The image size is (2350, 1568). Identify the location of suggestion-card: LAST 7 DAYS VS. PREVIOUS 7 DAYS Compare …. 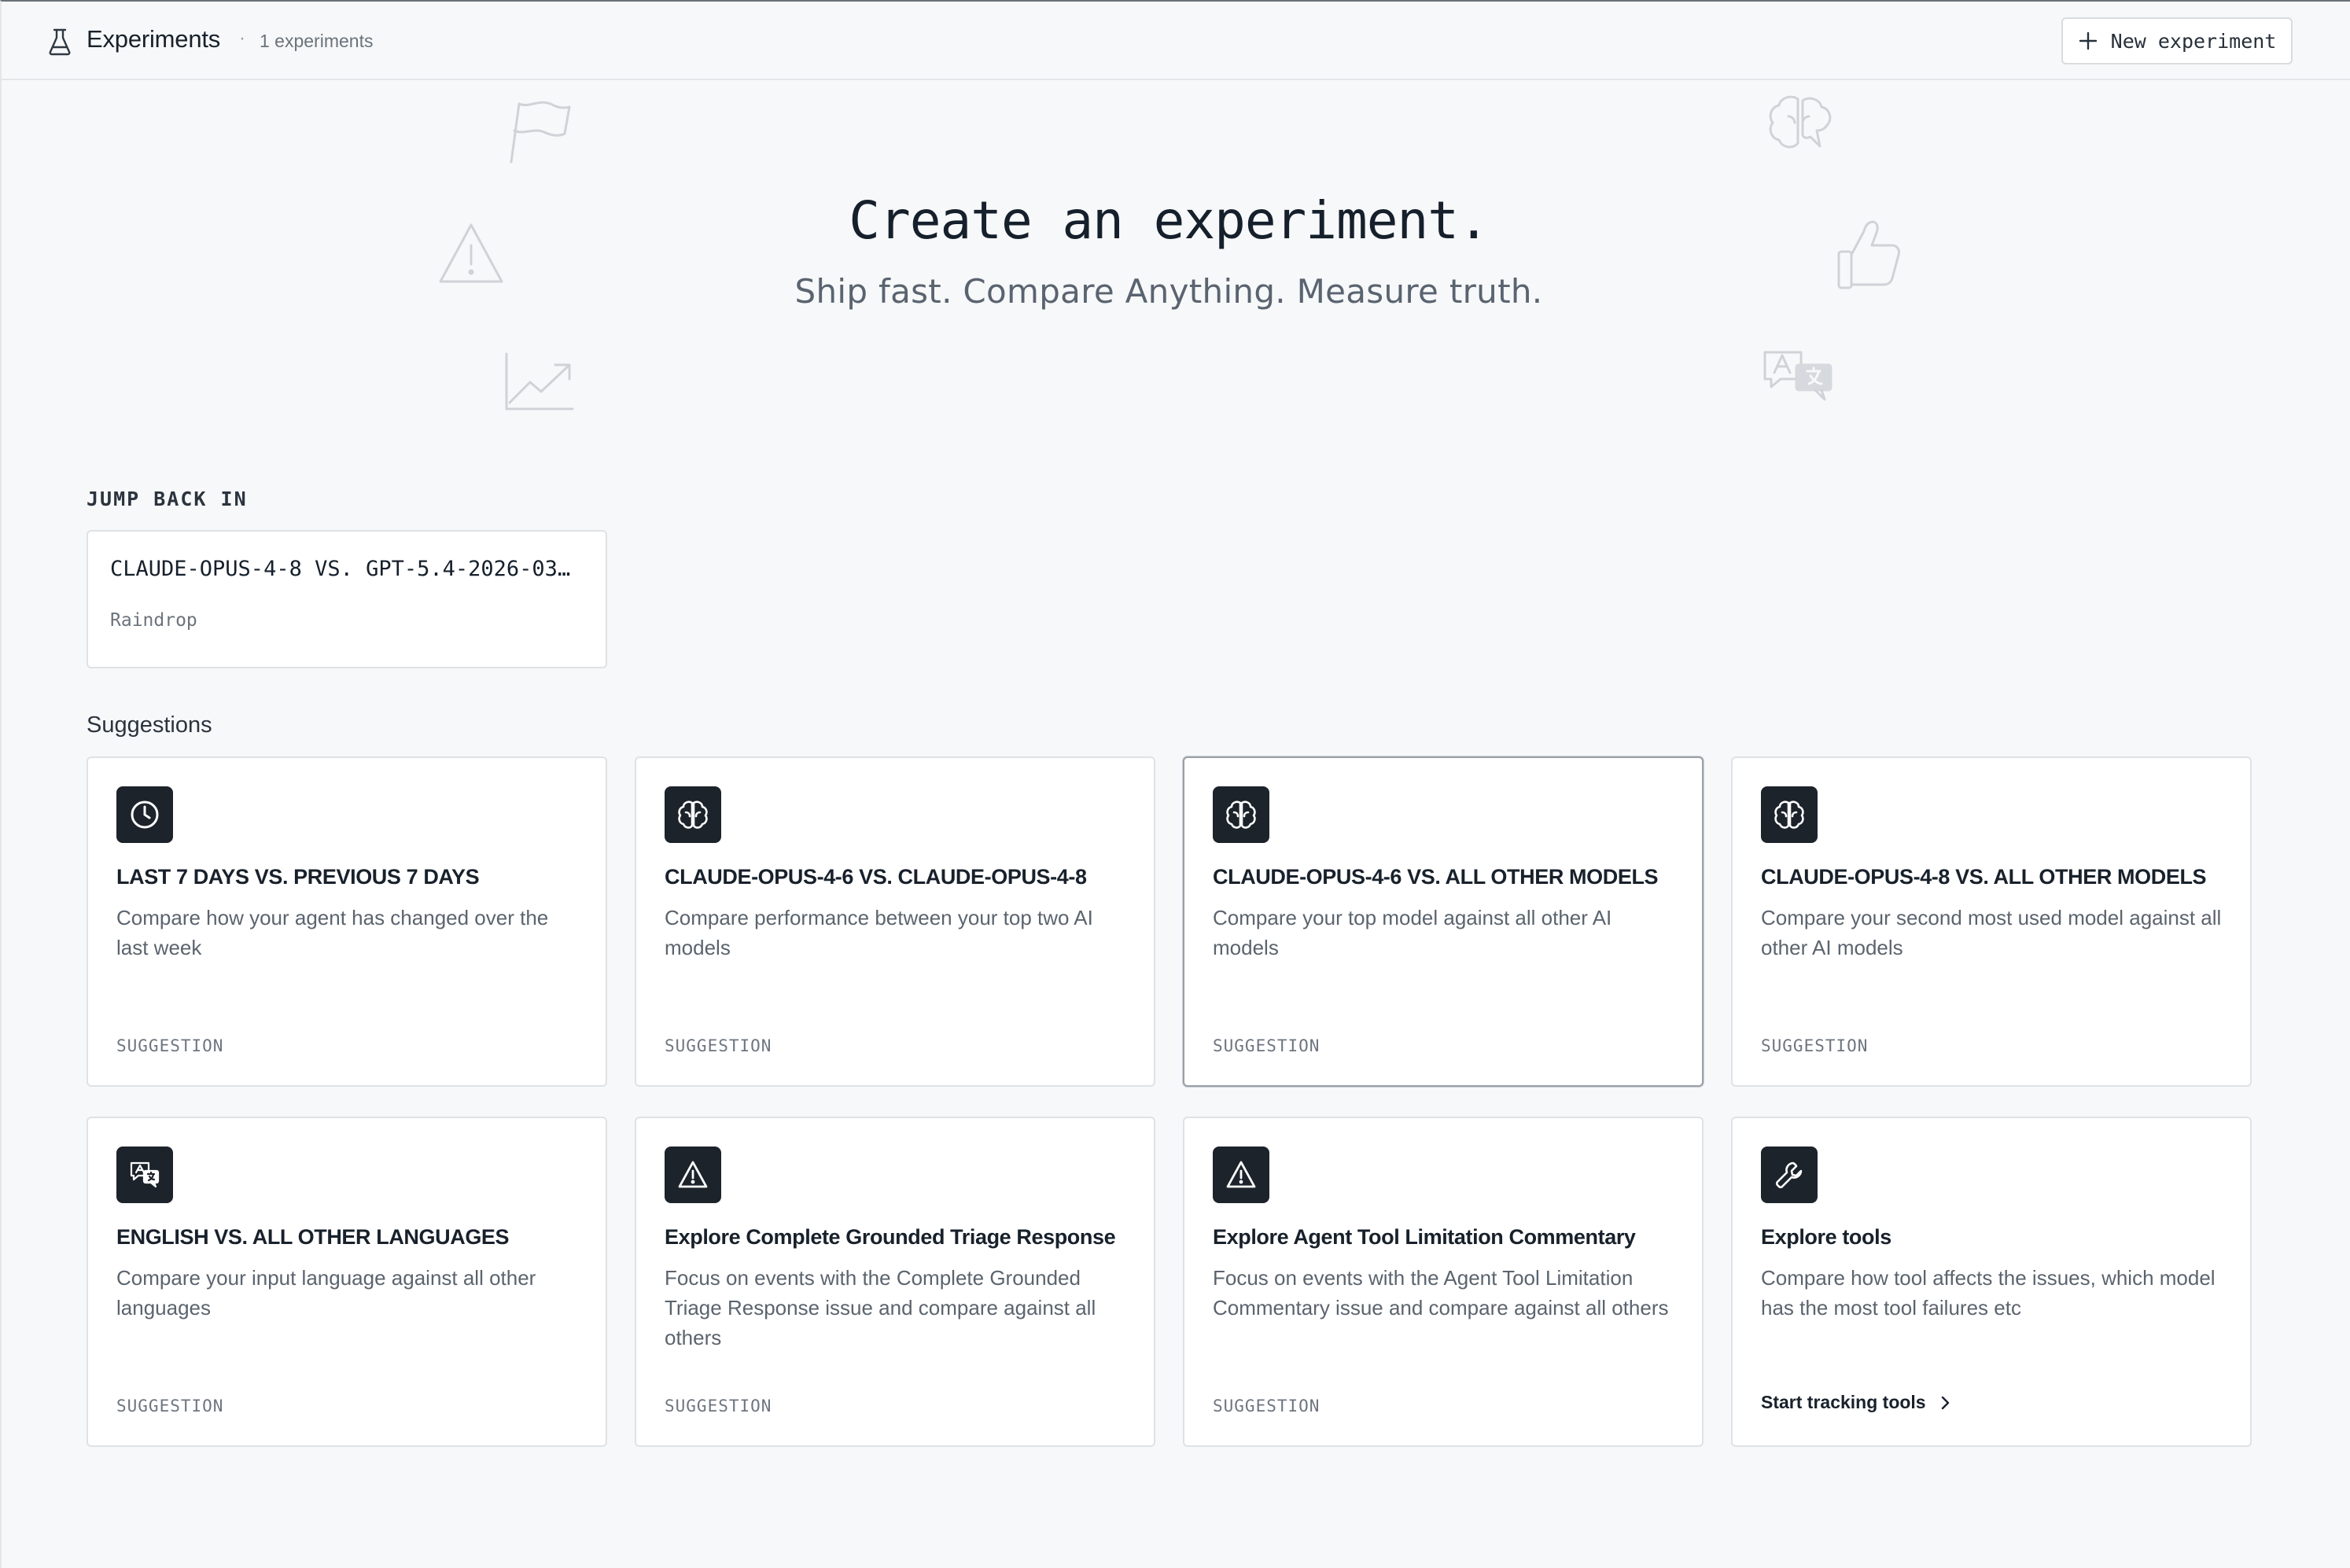
(347, 921).